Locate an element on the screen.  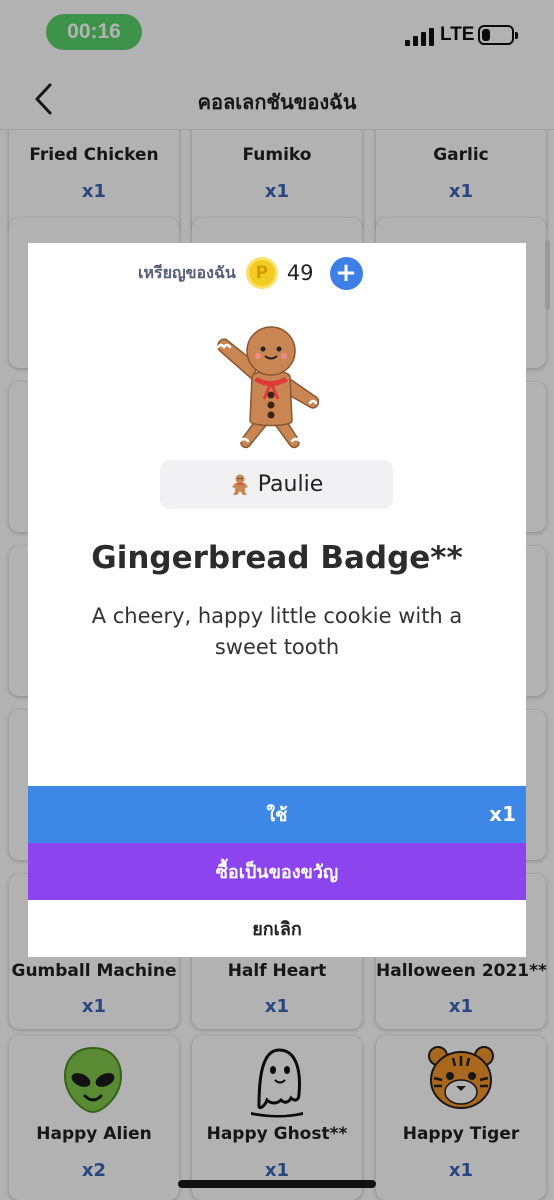
home-indicator is located at coordinates (277, 1184).